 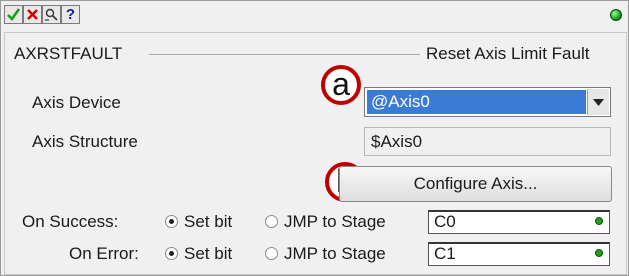 I want to click on on-success-jmp-label: JMP to Stage, so click(x=335, y=221).